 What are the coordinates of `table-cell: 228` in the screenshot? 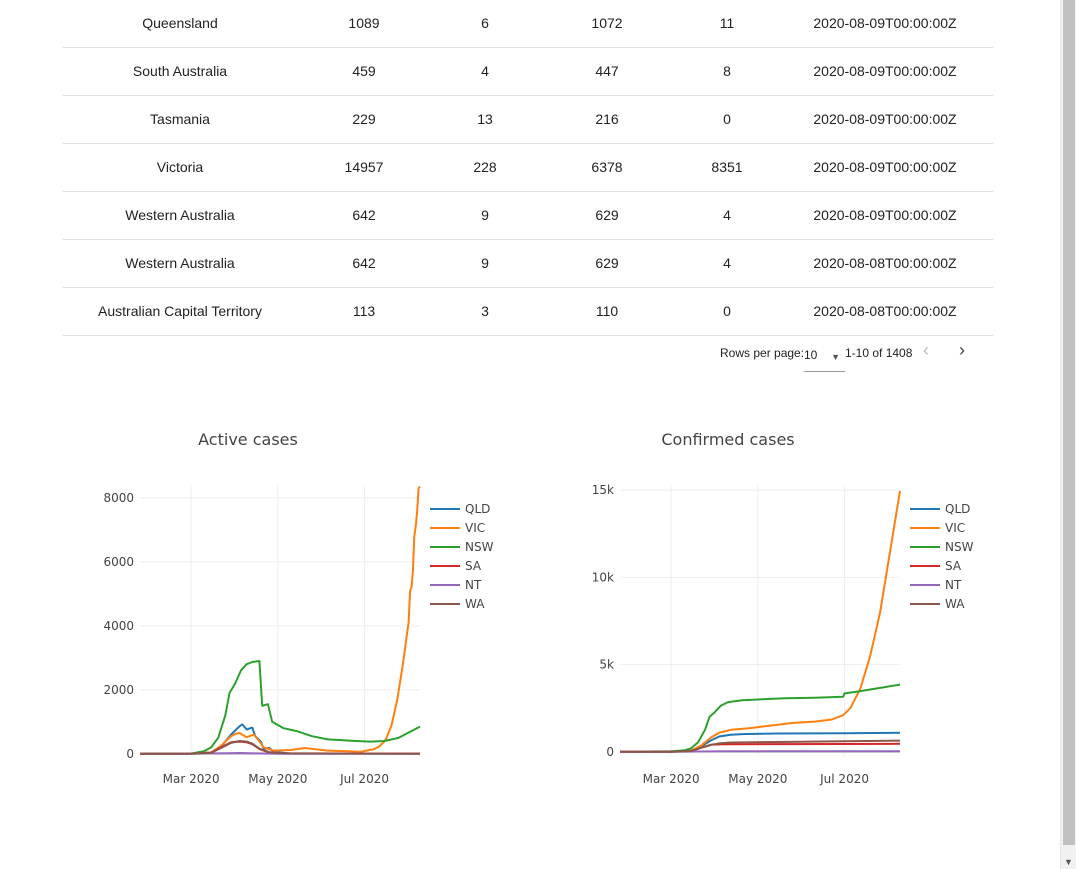 It's located at (485, 167).